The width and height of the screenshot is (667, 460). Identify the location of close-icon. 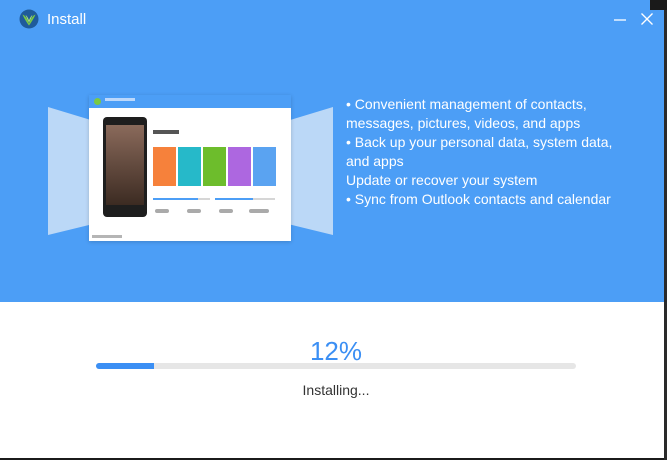
(647, 19).